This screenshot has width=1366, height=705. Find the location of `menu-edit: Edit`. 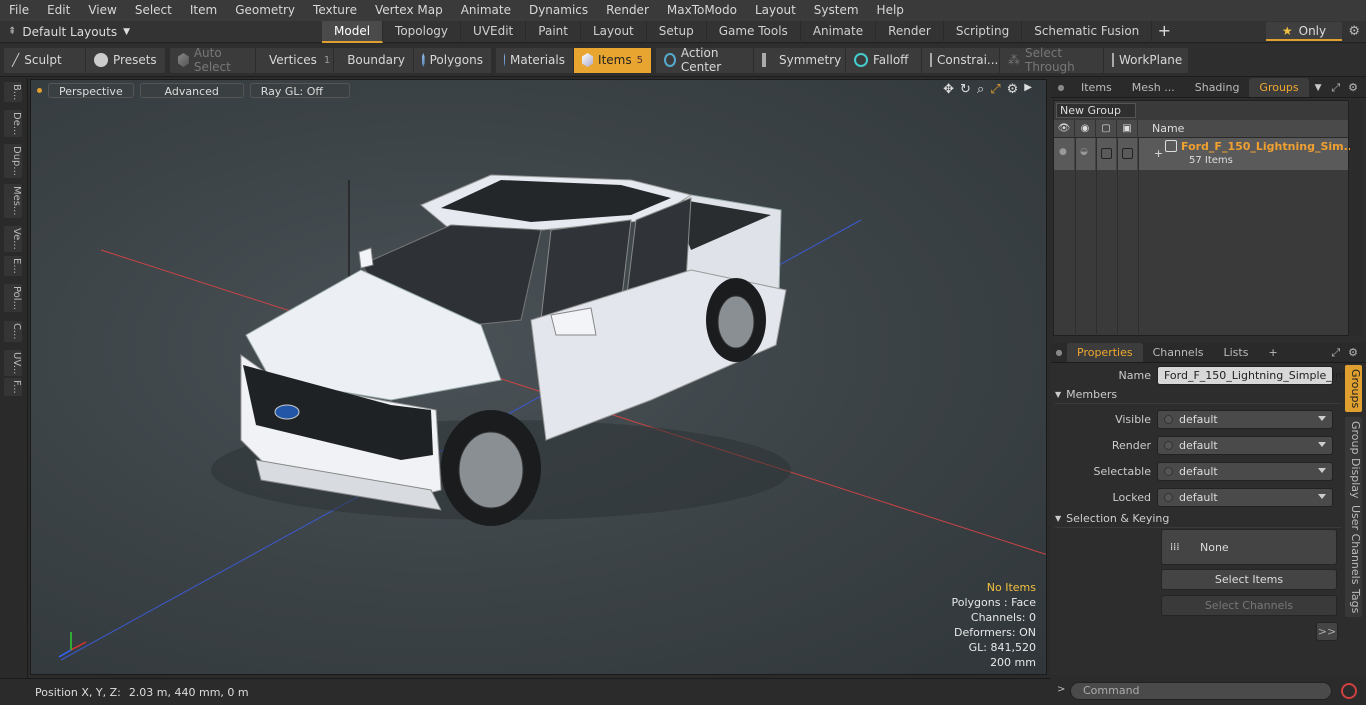

menu-edit: Edit is located at coordinates (58, 10).